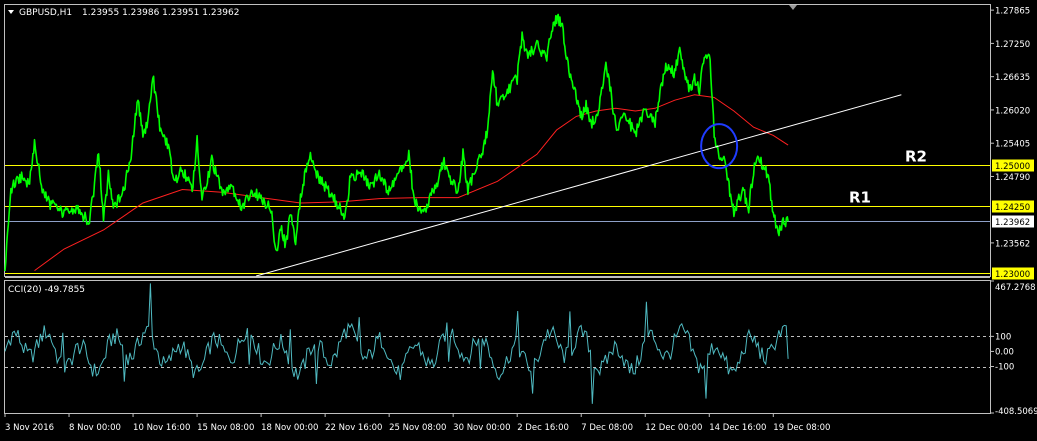 The width and height of the screenshot is (1037, 441). I want to click on time-axis-label: 25 Nov 08:00, so click(417, 428).